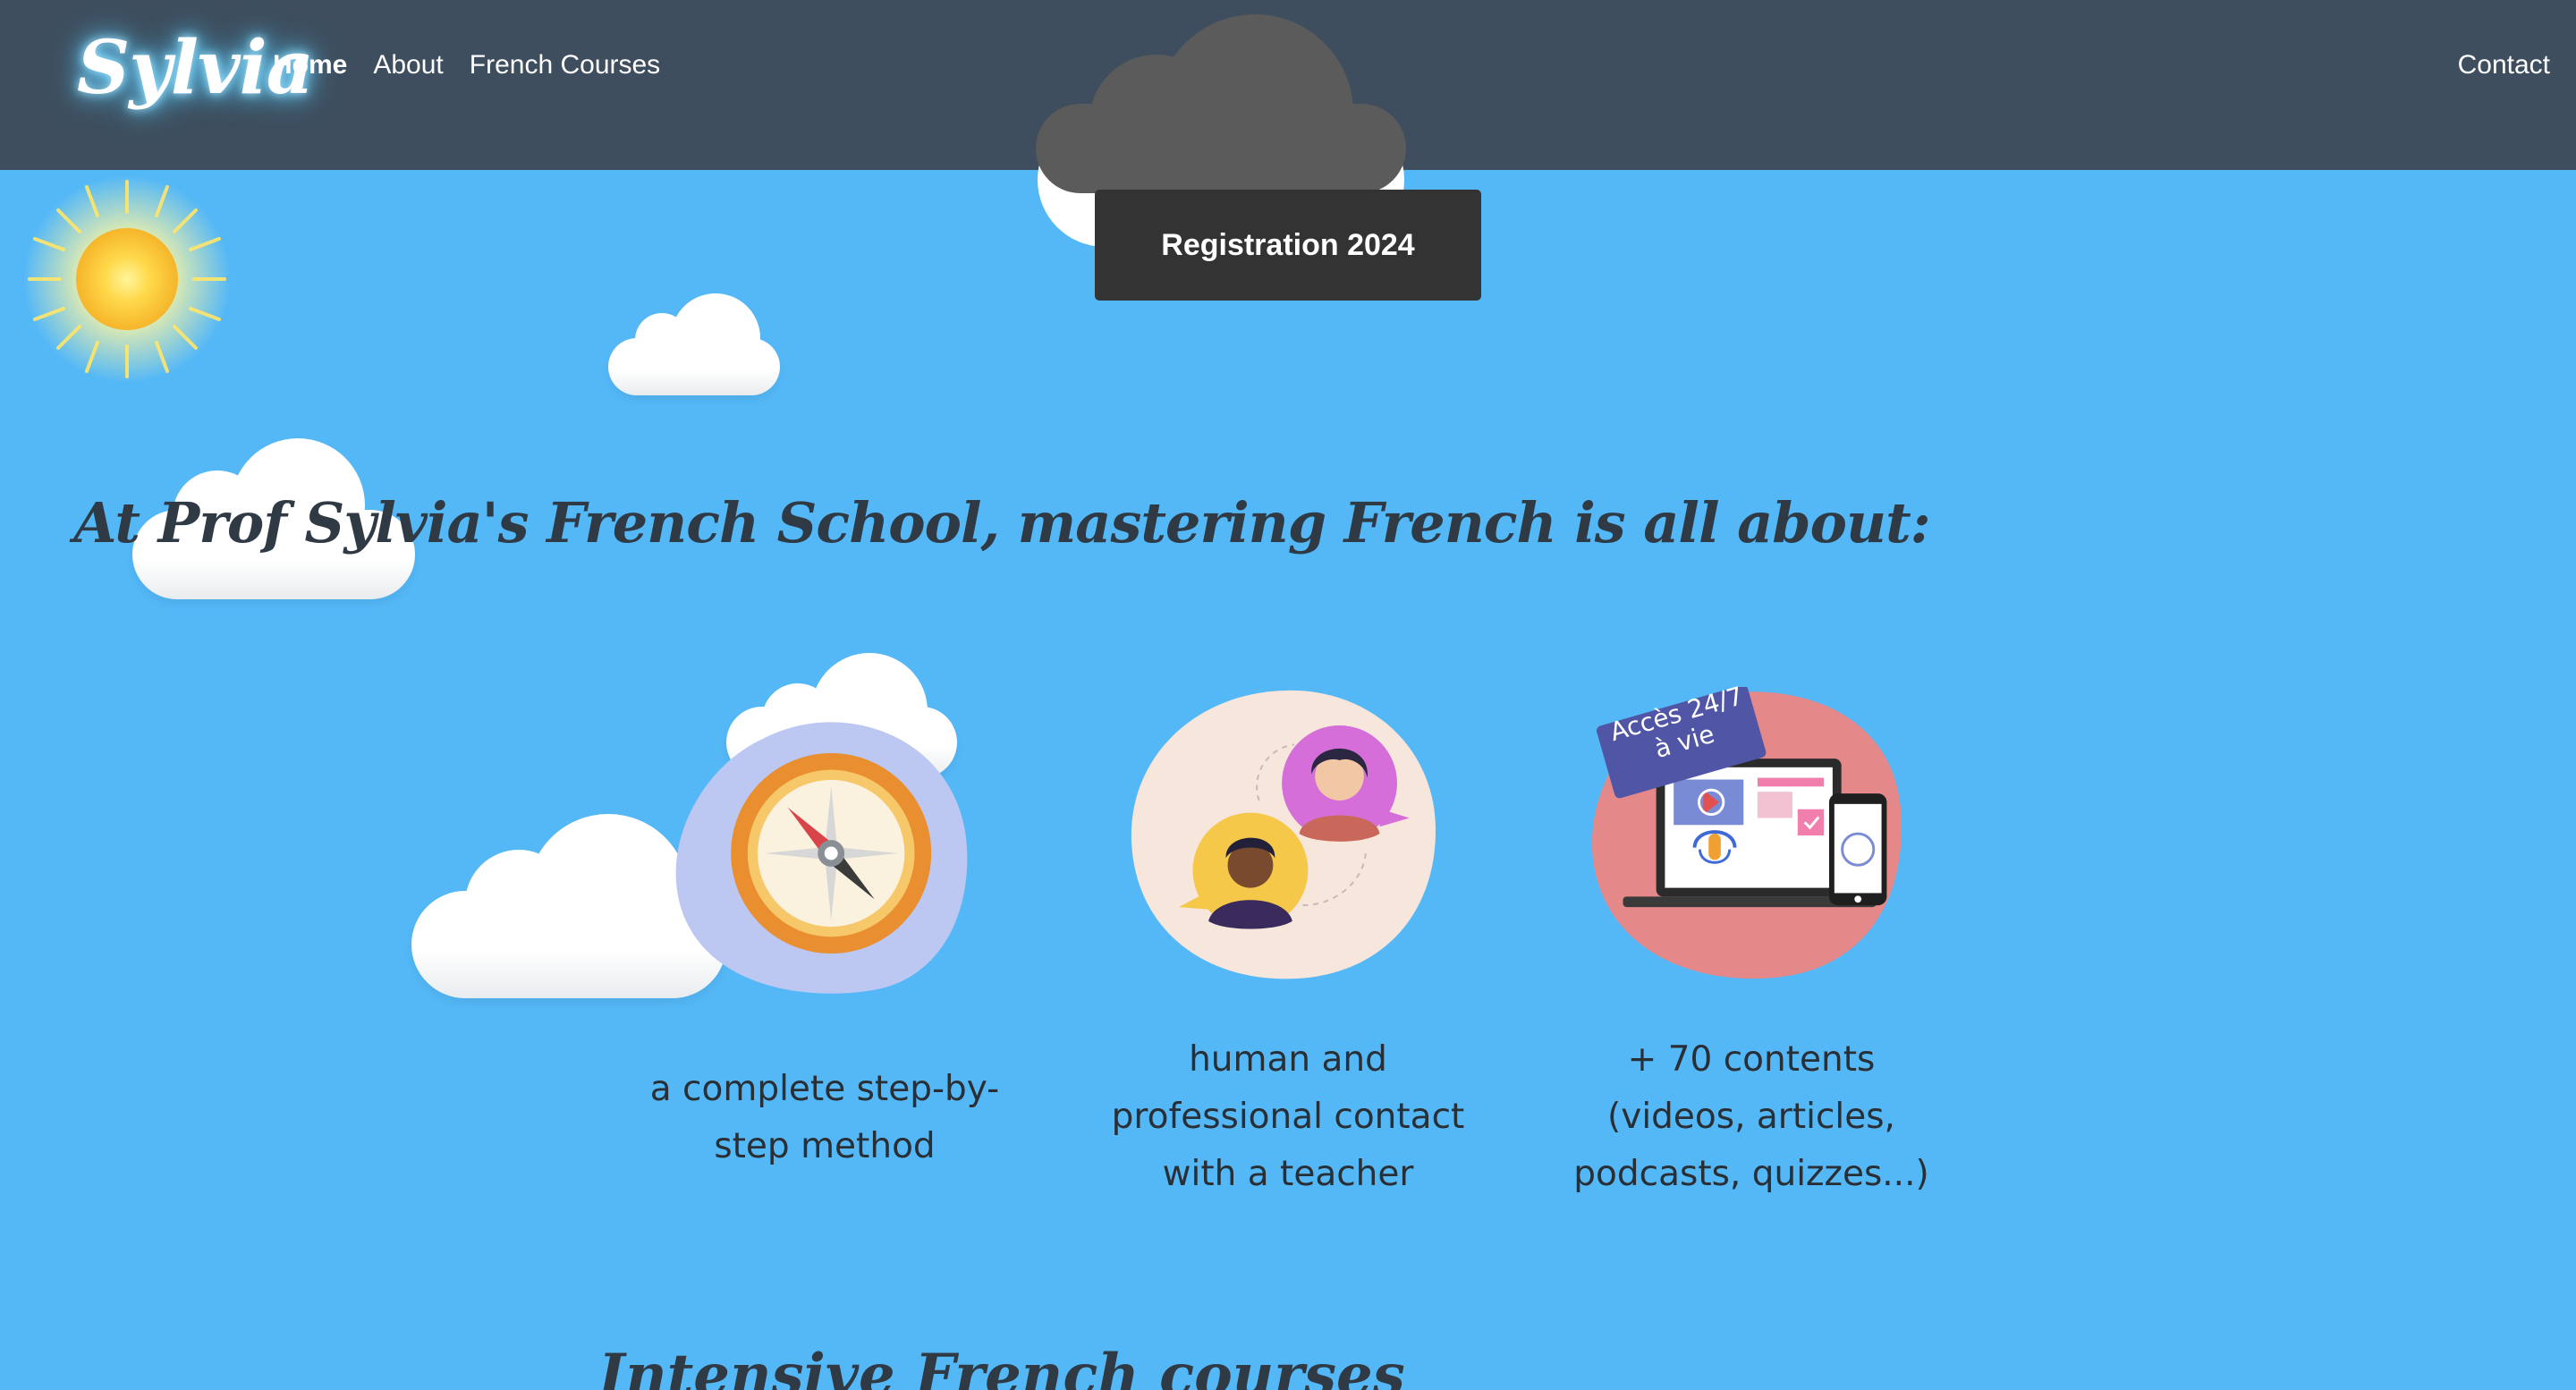 This screenshot has height=1390, width=2576. I want to click on nav-french-courses: French Courses, so click(565, 65).